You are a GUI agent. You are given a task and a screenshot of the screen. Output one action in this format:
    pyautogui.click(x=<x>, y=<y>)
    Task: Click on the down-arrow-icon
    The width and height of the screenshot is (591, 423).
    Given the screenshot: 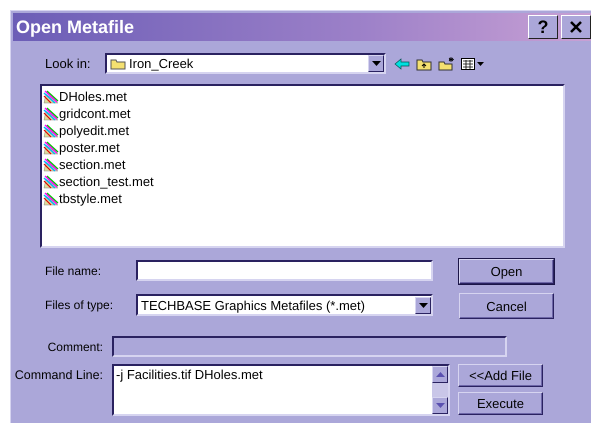 What is the action you would take?
    pyautogui.click(x=440, y=405)
    